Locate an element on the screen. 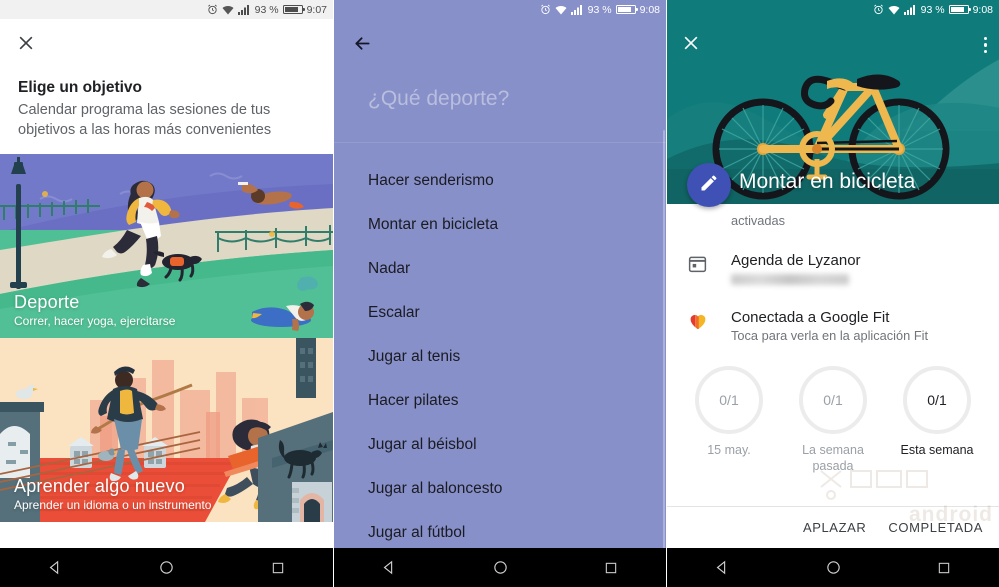 This screenshot has height=587, width=999. clock: 9:07 is located at coordinates (316, 9).